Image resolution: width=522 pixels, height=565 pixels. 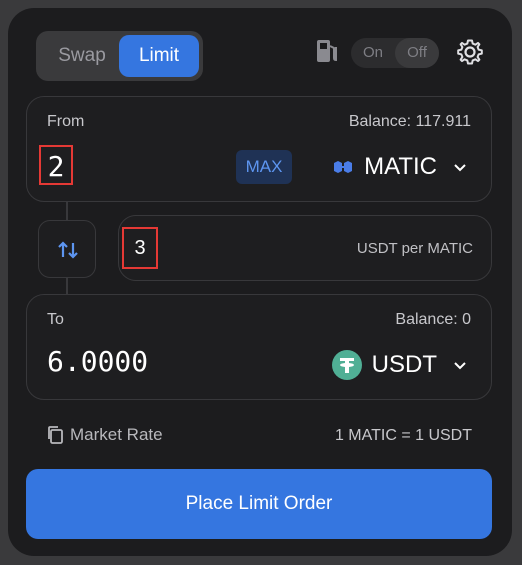 I want to click on limit-rate-input: 3, so click(x=140, y=248).